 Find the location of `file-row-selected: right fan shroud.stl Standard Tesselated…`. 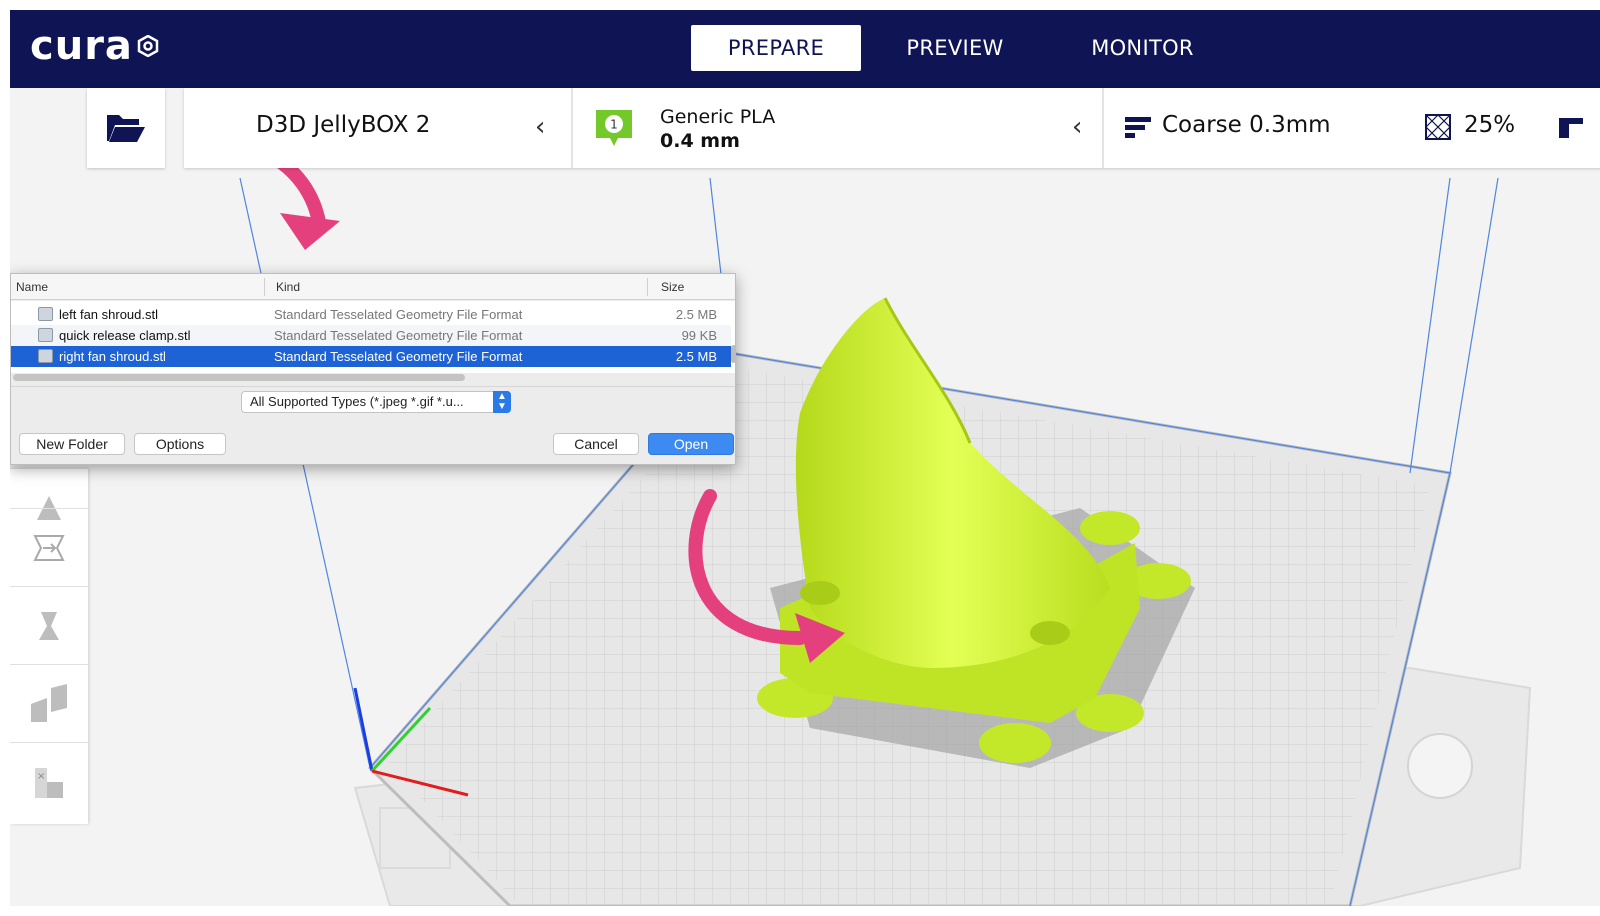

file-row-selected: right fan shroud.stl Standard Tesselated… is located at coordinates (371, 356).